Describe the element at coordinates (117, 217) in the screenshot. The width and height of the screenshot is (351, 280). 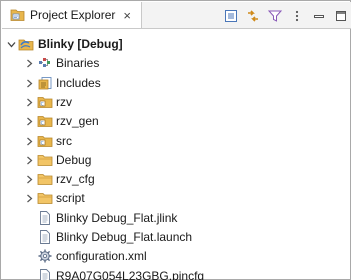
I see `tree-item-label: Blinky Debug_Flat.jlink` at that location.